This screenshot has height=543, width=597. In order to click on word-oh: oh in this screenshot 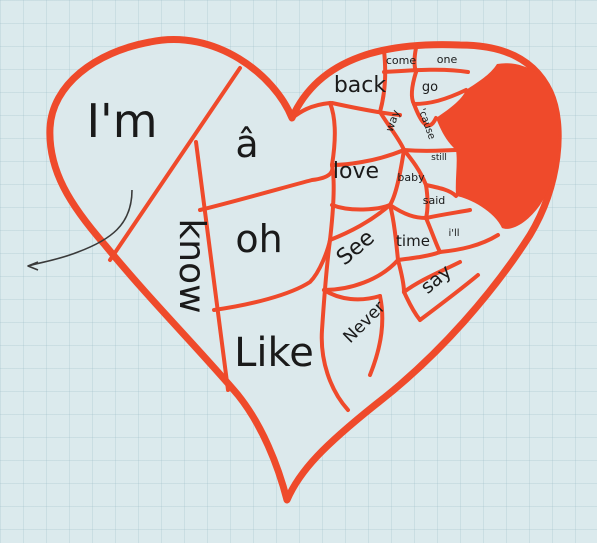, I will do `click(258, 239)`.